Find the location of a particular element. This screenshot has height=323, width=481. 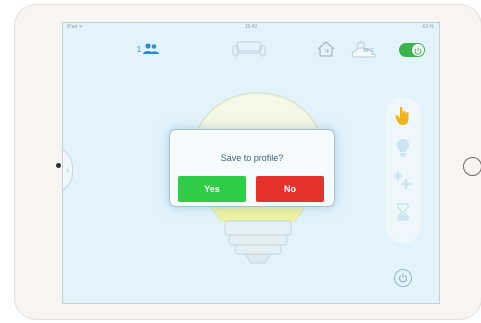

house-settings-button is located at coordinates (326, 49).